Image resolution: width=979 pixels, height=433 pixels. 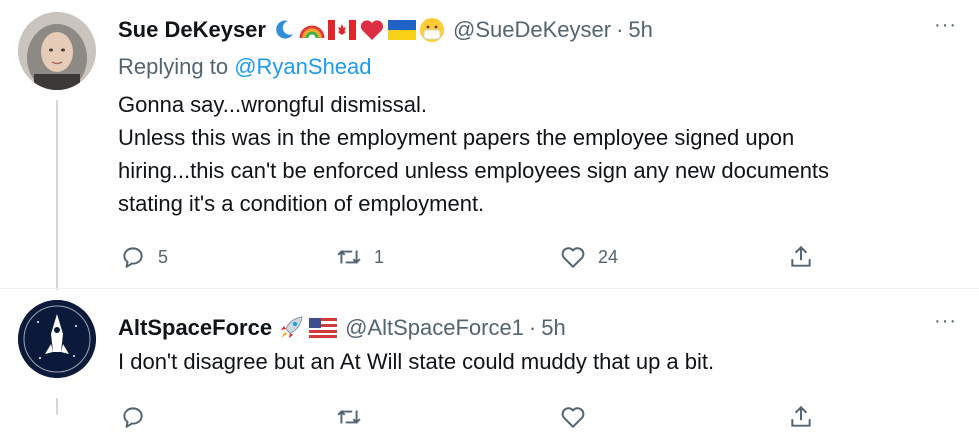 I want to click on display-name: Sue DeKeyser, so click(x=192, y=30).